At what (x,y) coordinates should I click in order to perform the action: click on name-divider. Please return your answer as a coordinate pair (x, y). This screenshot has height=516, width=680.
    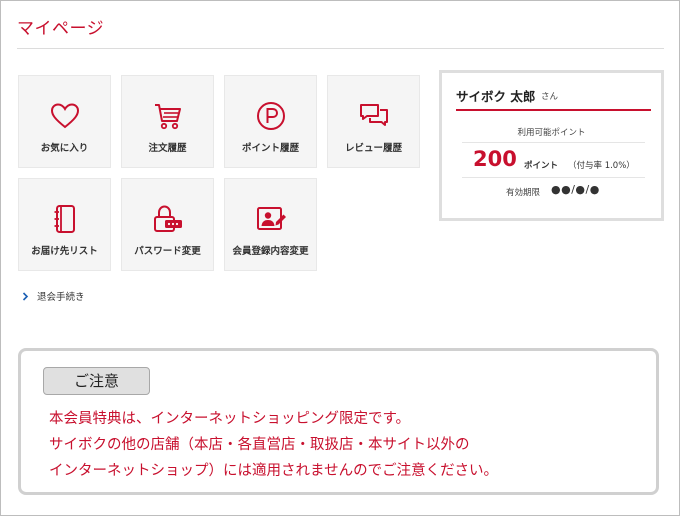
    Looking at the image, I should click on (553, 110).